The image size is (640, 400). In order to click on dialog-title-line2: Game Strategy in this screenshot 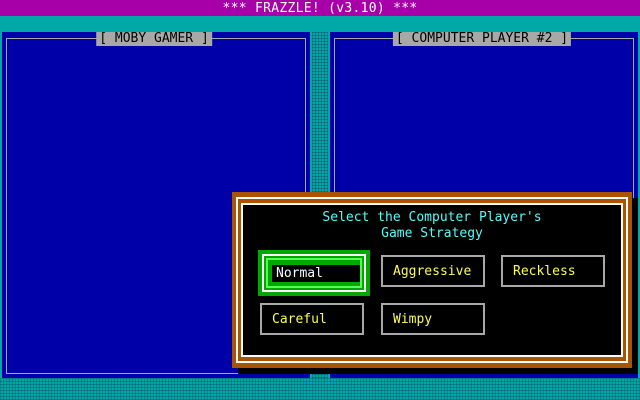, I will do `click(432, 233)`.